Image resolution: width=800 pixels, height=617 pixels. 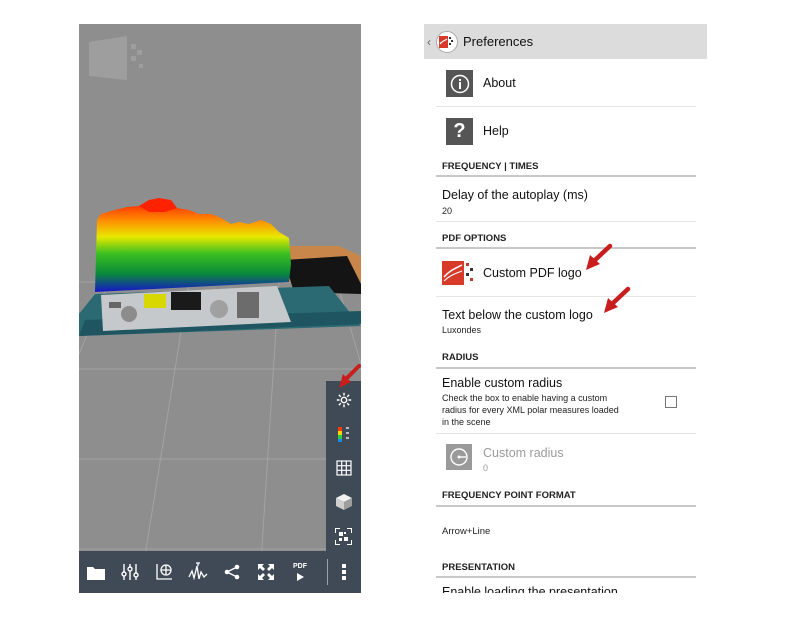 I want to click on custom-logo-icon, so click(x=457, y=273).